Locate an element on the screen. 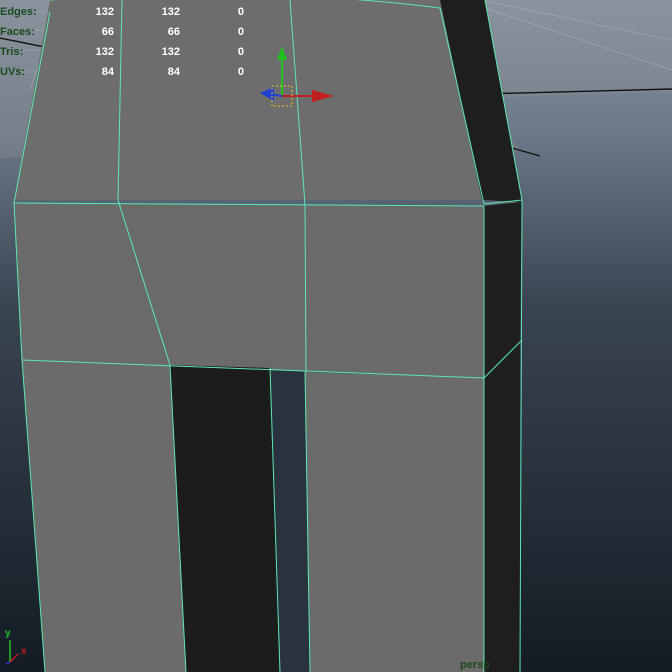  mesh-gap-dark is located at coordinates (225, 518).